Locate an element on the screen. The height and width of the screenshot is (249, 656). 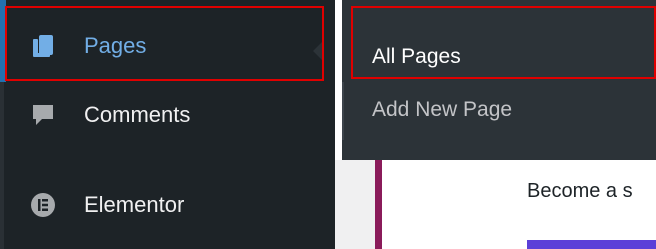
submenu-item-all-pages: All Pages is located at coordinates (499, 56).